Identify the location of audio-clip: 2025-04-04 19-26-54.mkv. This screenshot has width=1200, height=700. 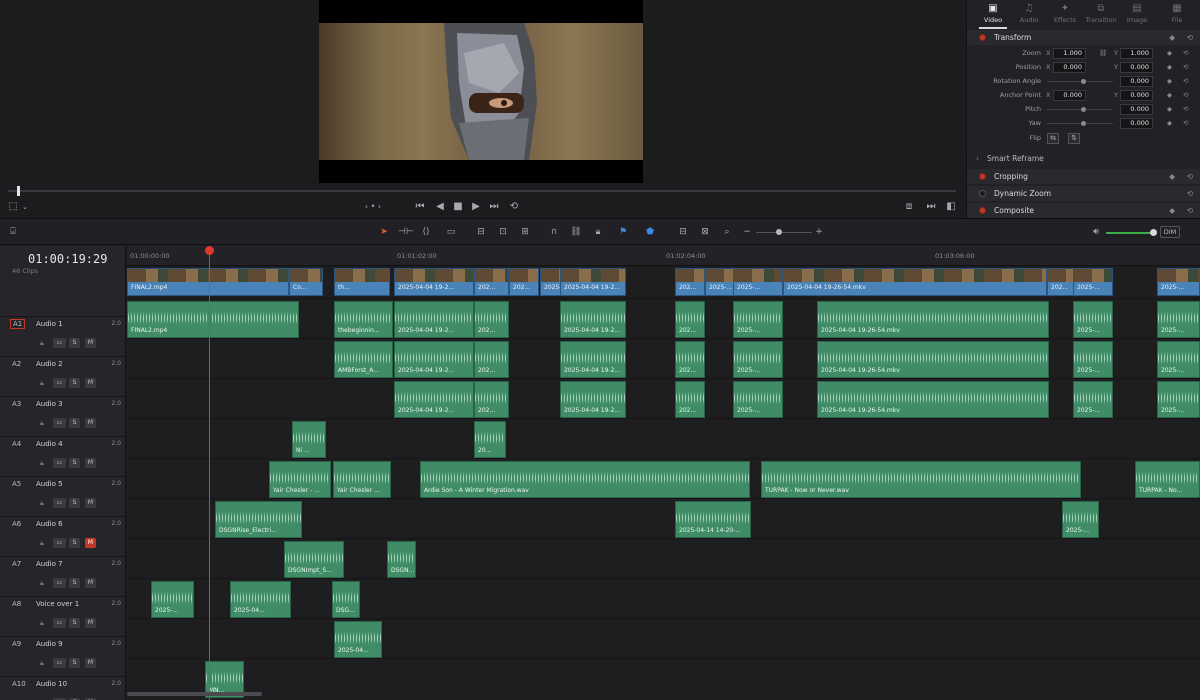
(933, 399).